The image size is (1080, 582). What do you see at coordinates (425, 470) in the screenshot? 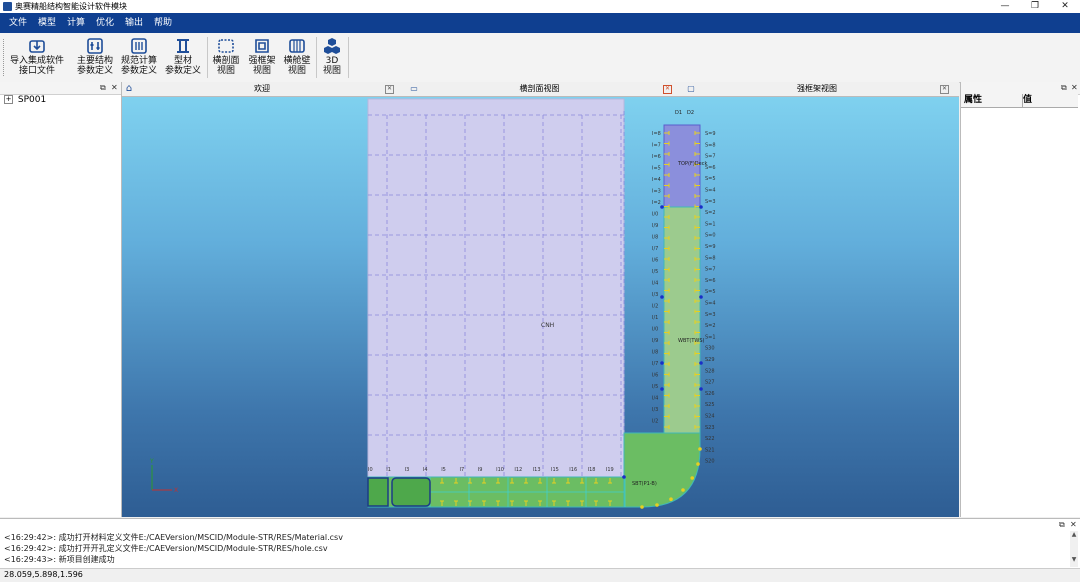
I see `bottom-plate-label: I4` at bounding box center [425, 470].